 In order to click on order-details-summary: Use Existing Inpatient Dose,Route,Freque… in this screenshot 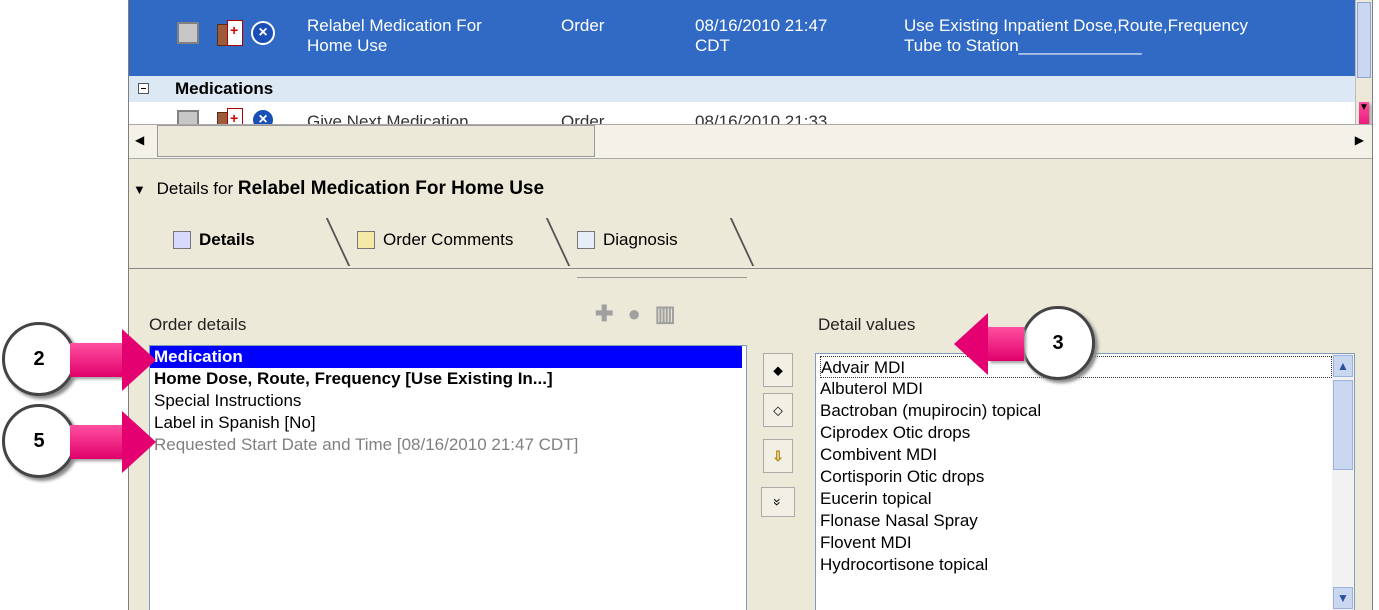, I will do `click(1076, 35)`.